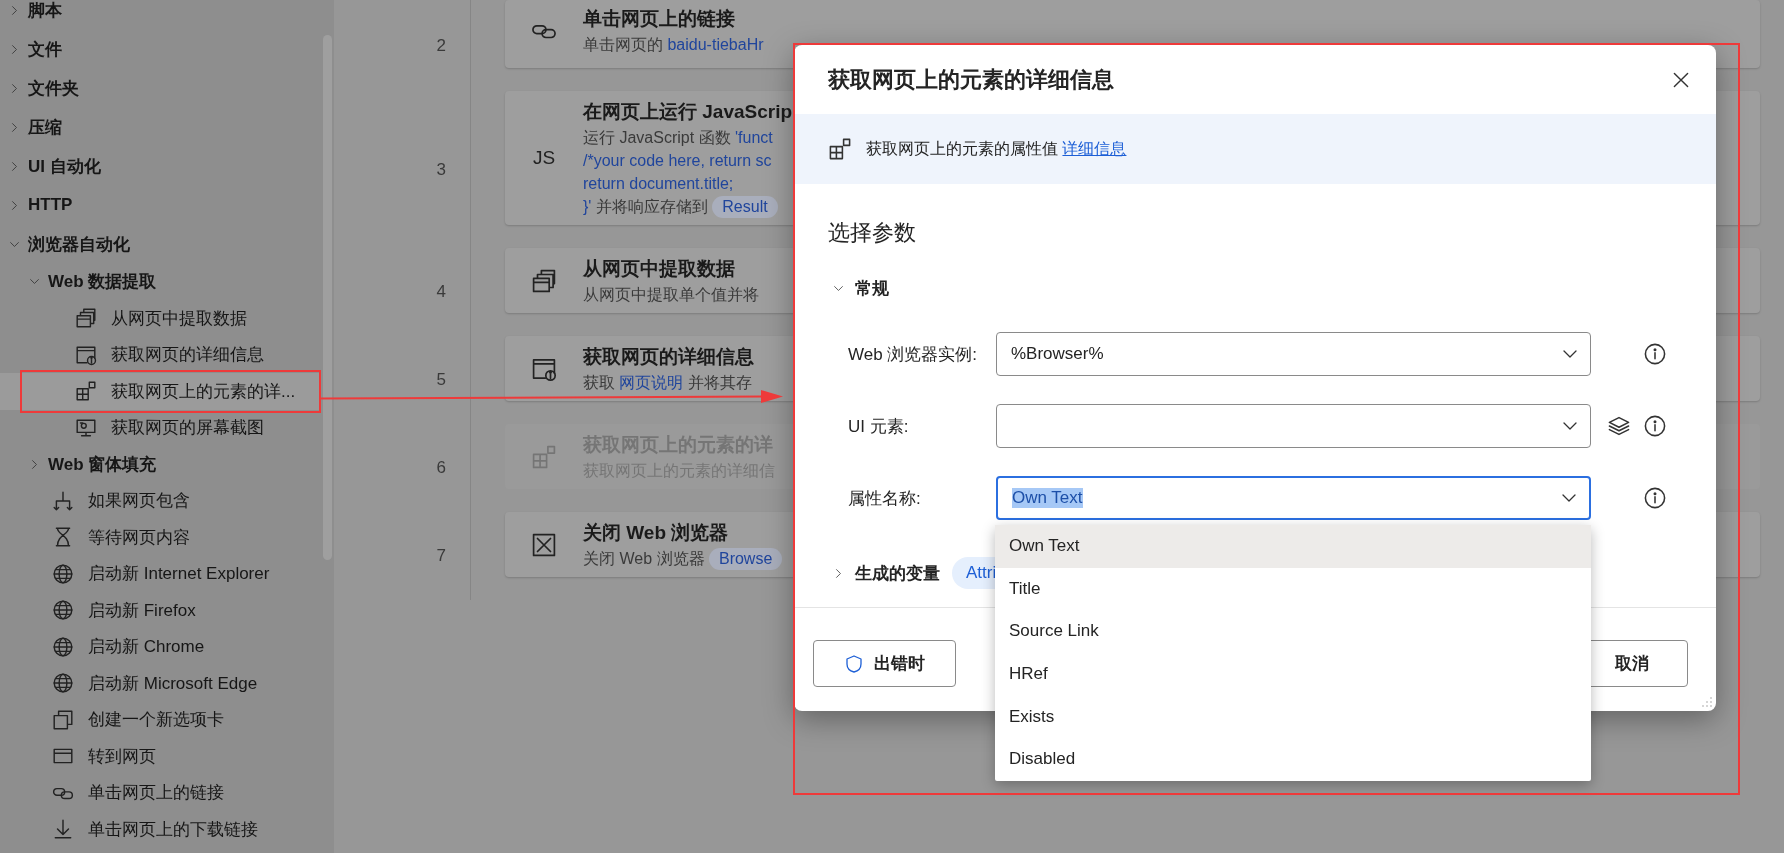 The height and width of the screenshot is (853, 1784). Describe the element at coordinates (688, 112) in the screenshot. I see `action-title: 在网页上运行 JavaScrip` at that location.